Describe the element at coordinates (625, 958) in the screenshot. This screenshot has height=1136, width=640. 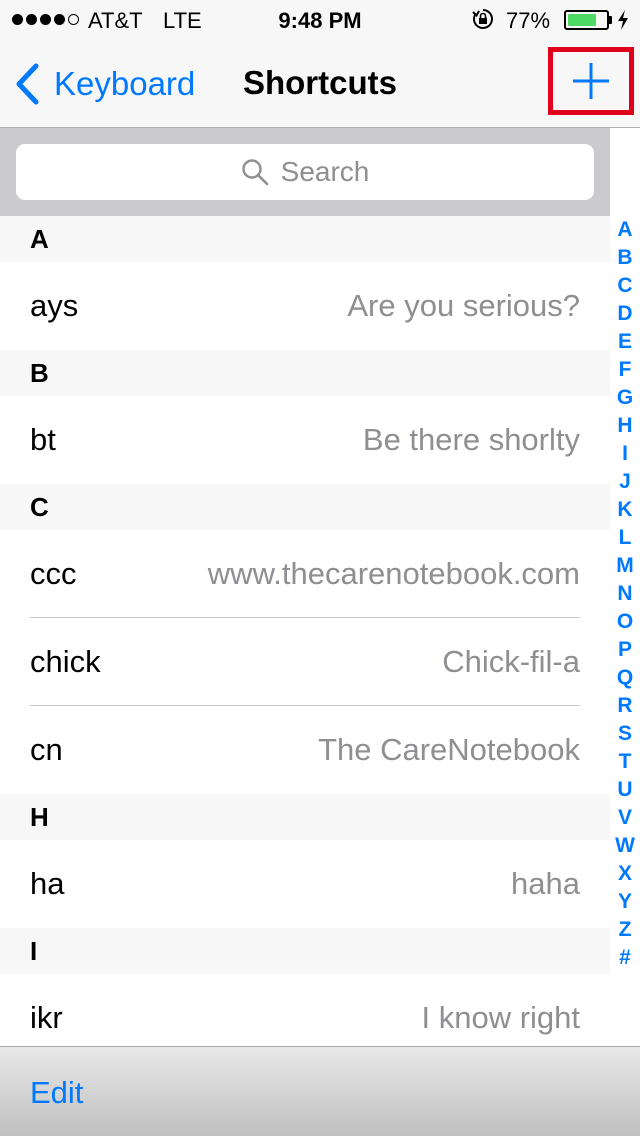
I see `index-letter-hash: #` at that location.